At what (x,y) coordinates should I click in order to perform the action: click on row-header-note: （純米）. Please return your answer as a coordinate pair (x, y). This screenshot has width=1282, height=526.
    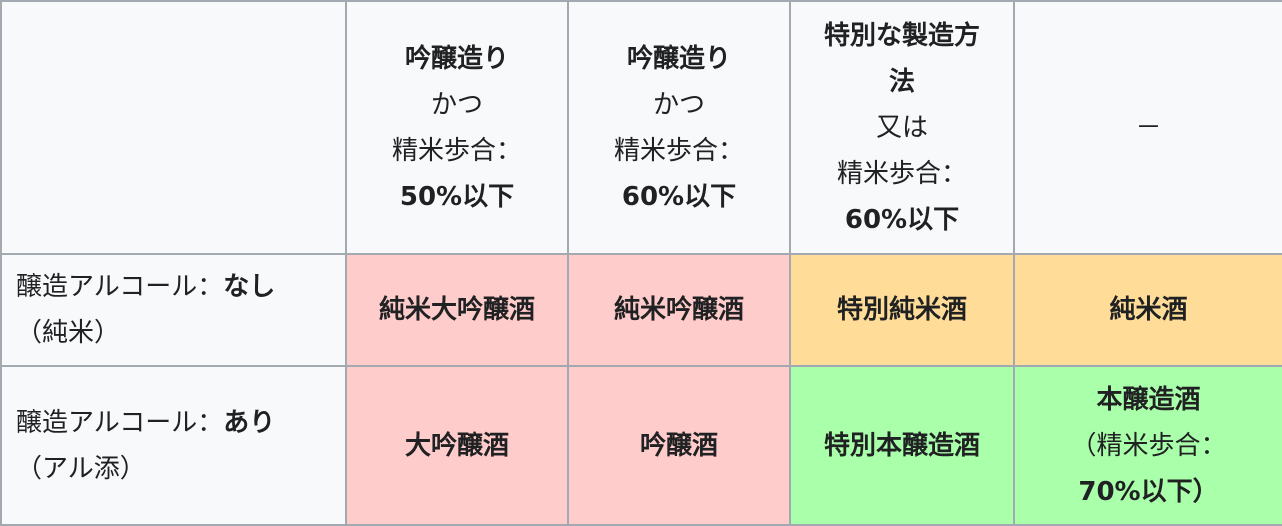
    Looking at the image, I should click on (68, 333).